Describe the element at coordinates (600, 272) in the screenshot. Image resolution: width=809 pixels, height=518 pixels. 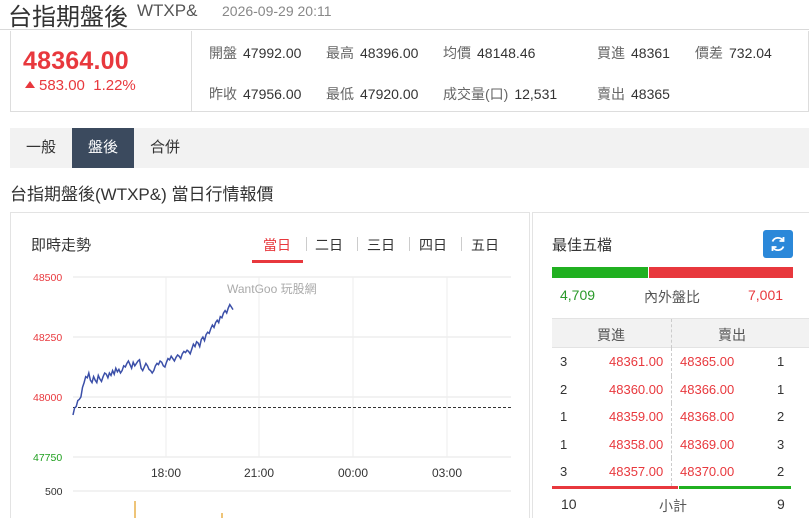
I see `inner-volume-bar` at that location.